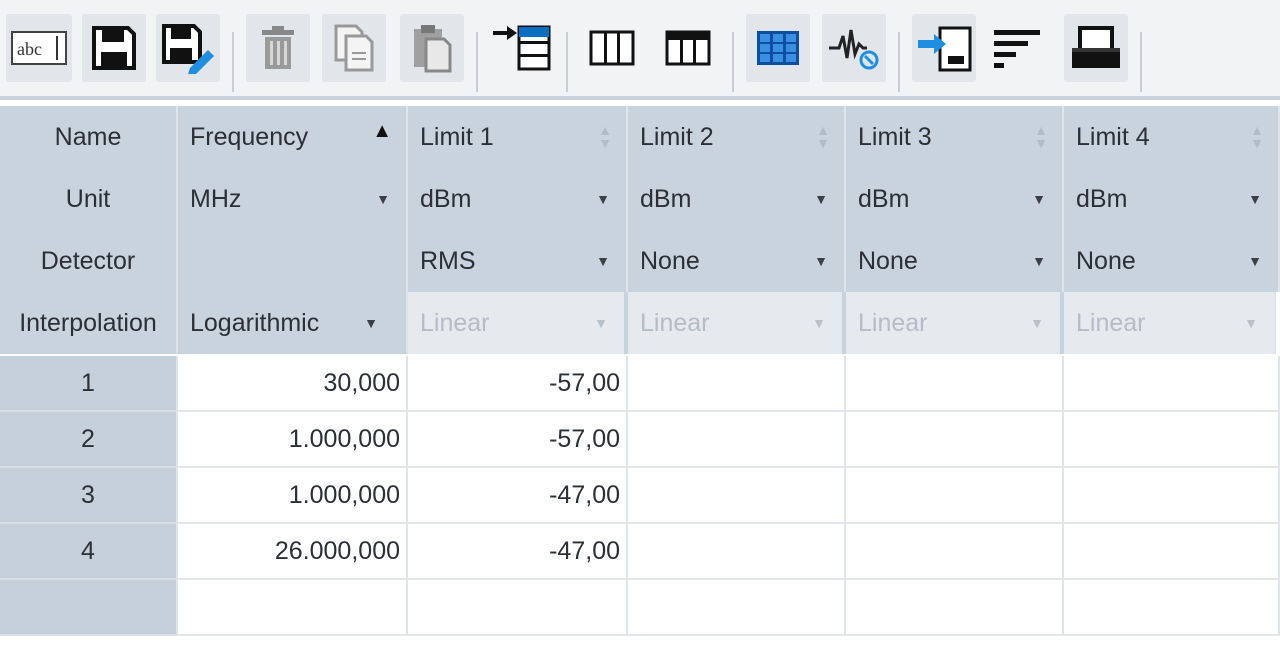 The height and width of the screenshot is (651, 1280). Describe the element at coordinates (518, 137) in the screenshot. I see `column-header-limit-1: Limit 1 ▲ ▼` at that location.